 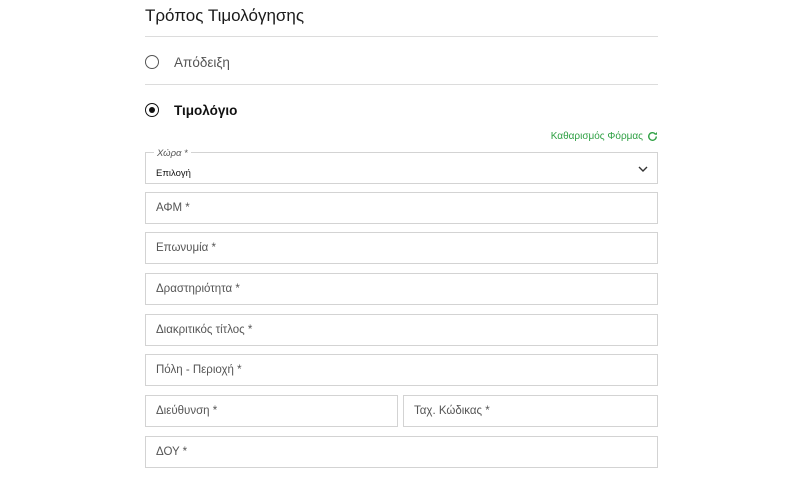 I want to click on afm-field: ΑΦΜ *, so click(x=401, y=208).